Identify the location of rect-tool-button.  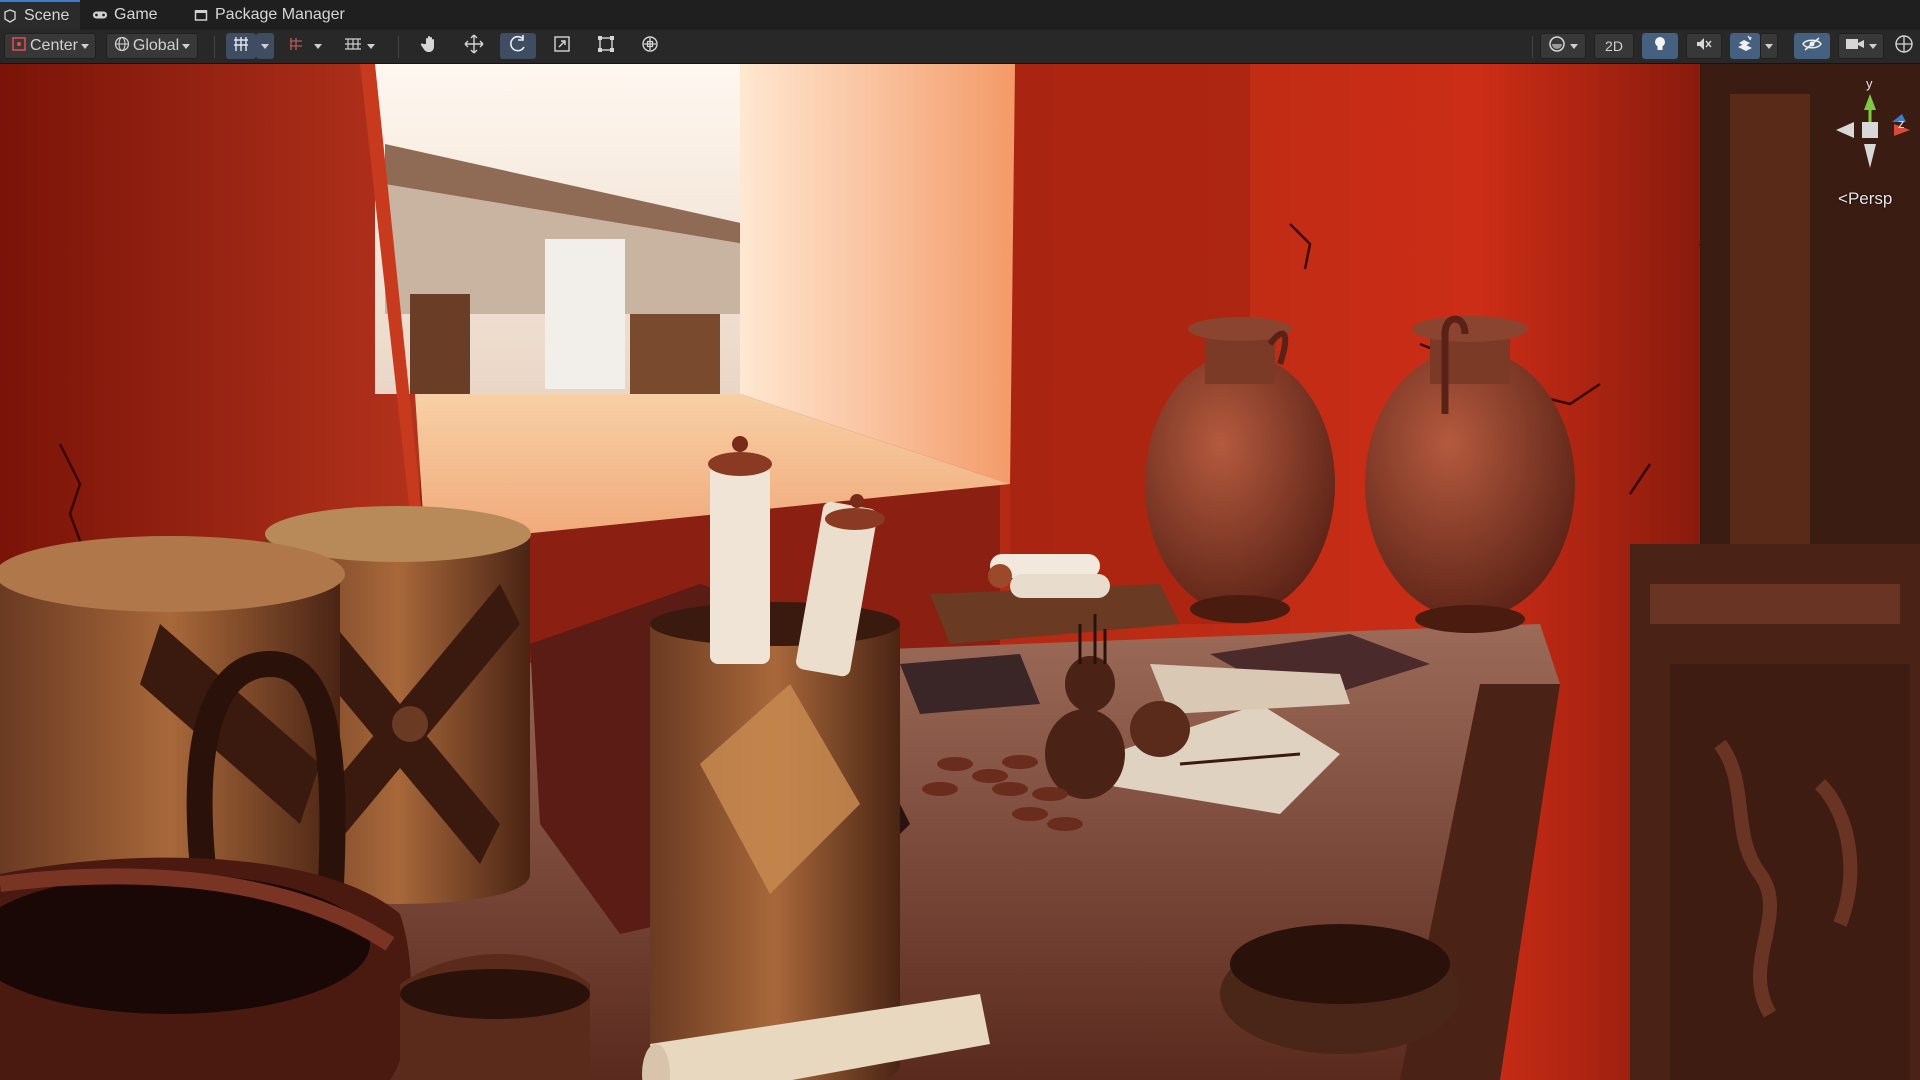
(606, 46).